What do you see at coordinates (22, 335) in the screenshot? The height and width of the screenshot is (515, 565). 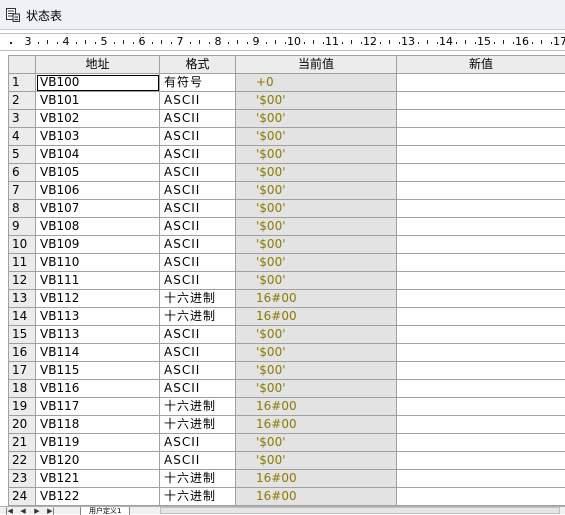 I see `row-number-cell: 15` at bounding box center [22, 335].